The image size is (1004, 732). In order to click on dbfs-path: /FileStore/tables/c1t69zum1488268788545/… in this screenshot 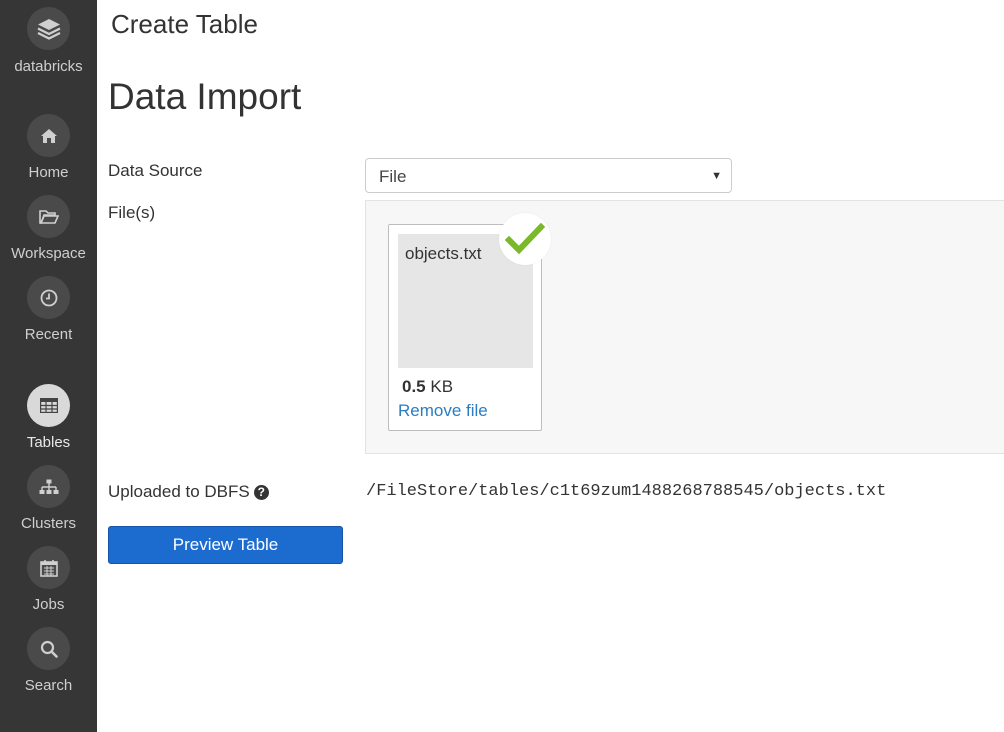, I will do `click(626, 491)`.